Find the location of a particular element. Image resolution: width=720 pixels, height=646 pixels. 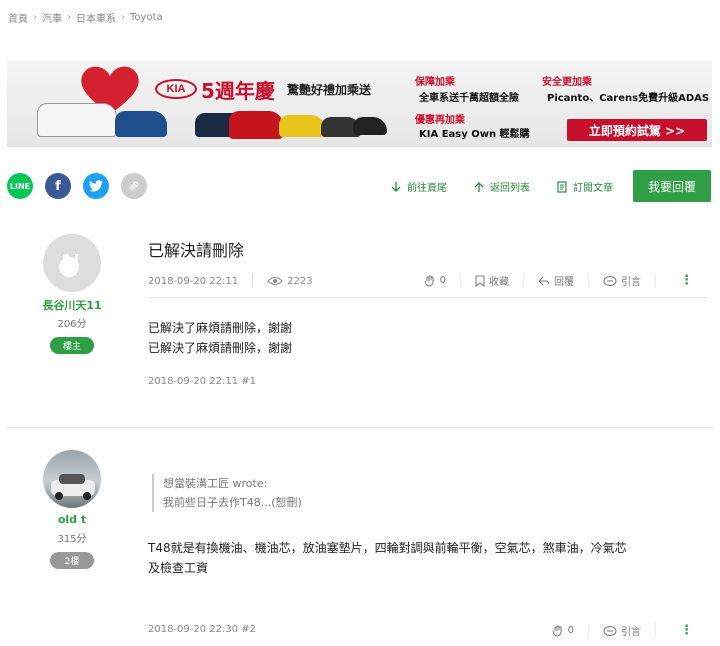

breadcrumb-home: 首頁 is located at coordinates (18, 17).